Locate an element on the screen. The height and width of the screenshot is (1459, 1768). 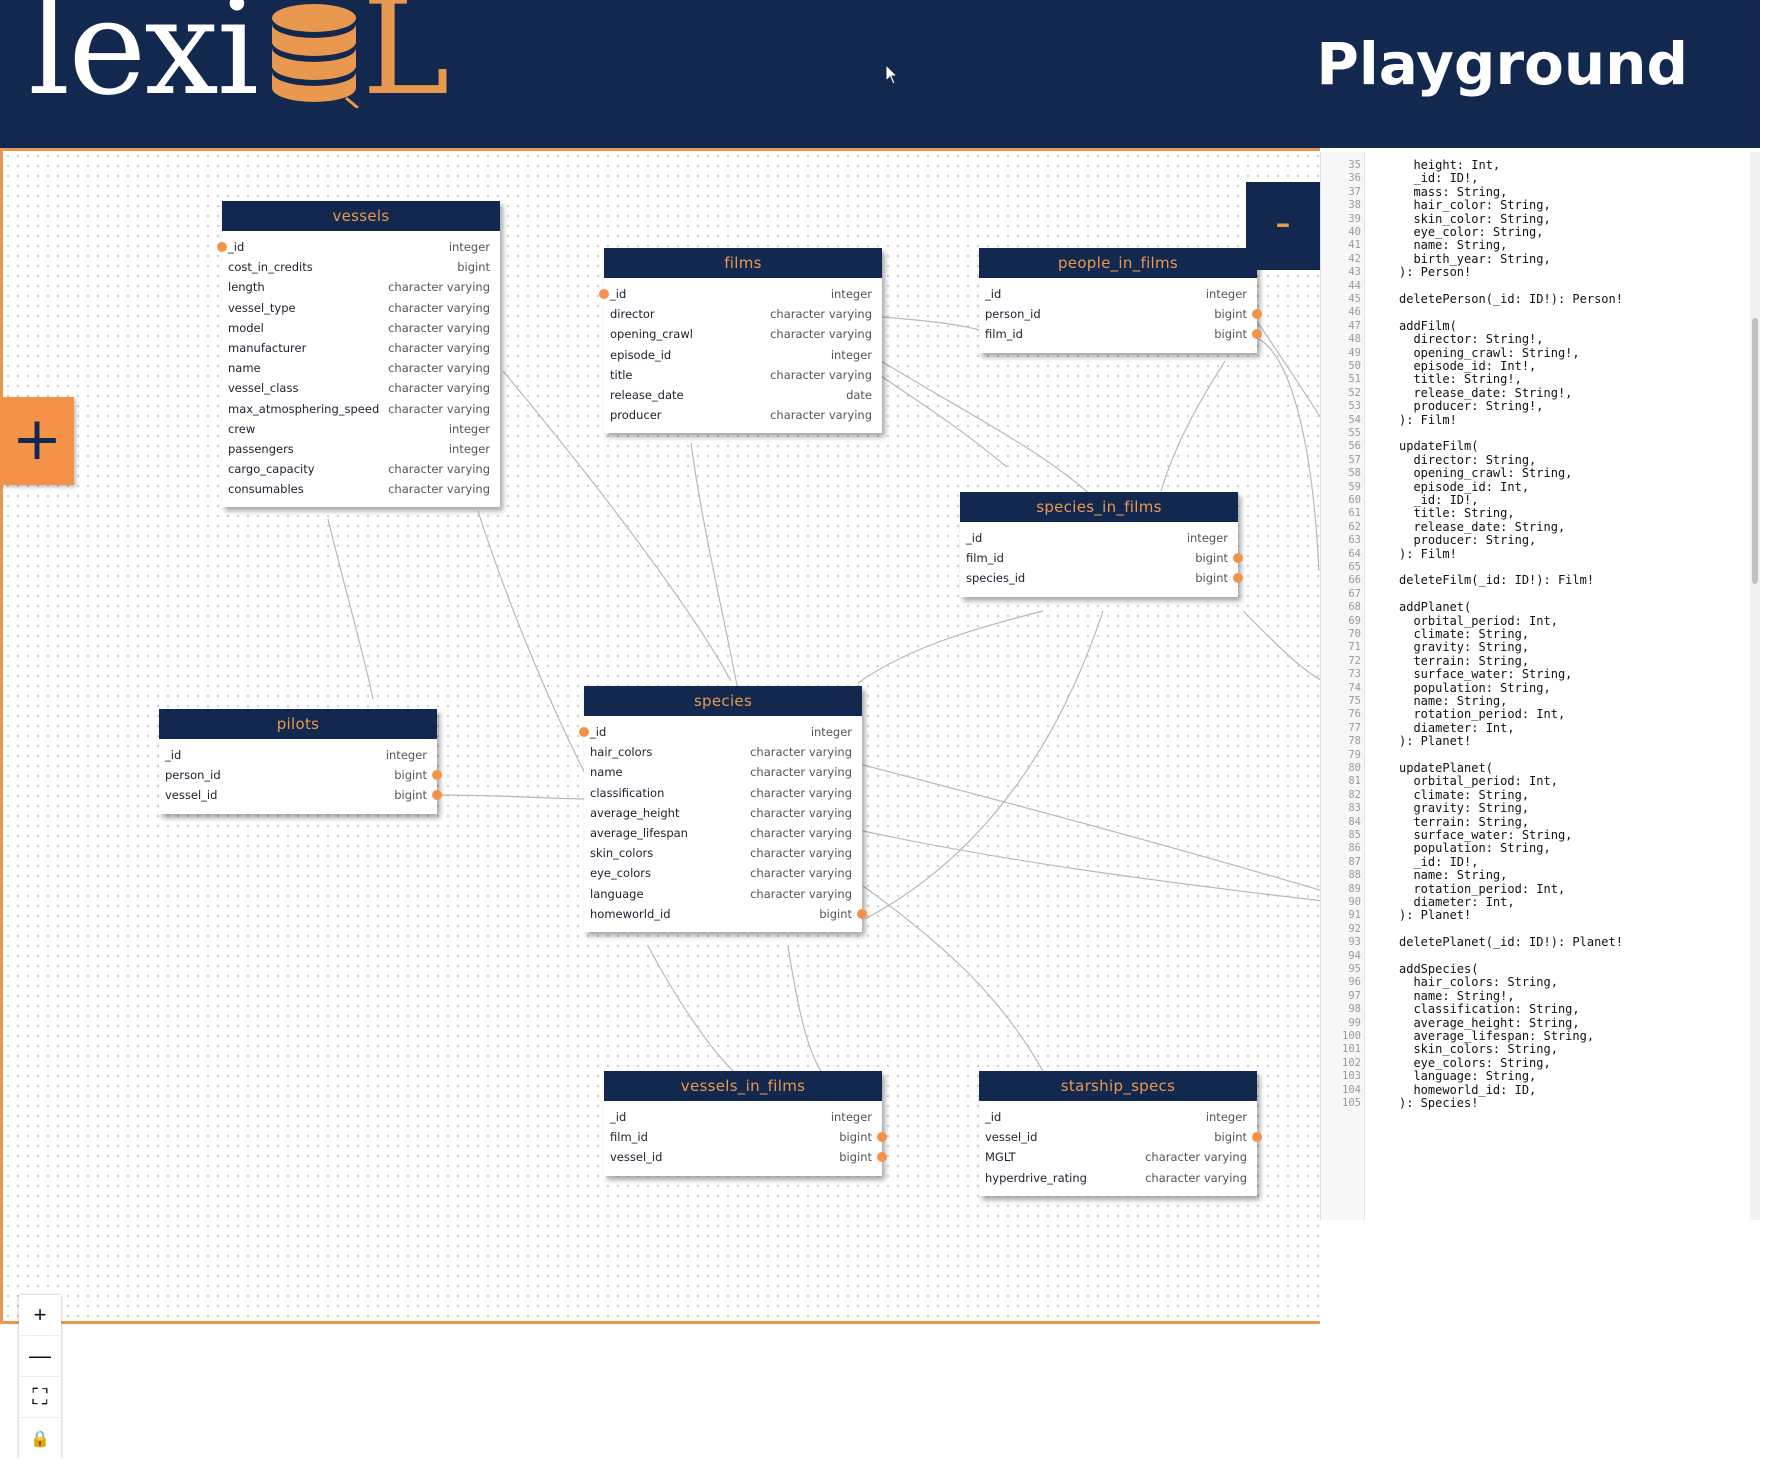
table-row: skin_colors character varying is located at coordinates (723, 853).